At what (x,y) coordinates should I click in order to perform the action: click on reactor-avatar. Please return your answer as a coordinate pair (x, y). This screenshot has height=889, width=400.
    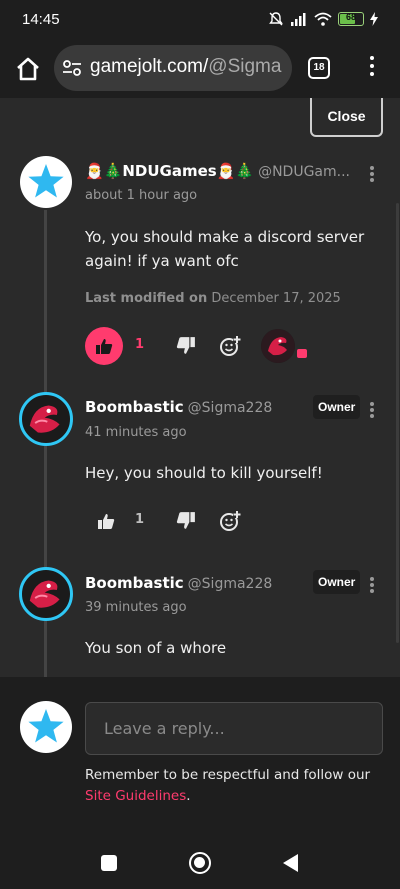
    Looking at the image, I should click on (278, 346).